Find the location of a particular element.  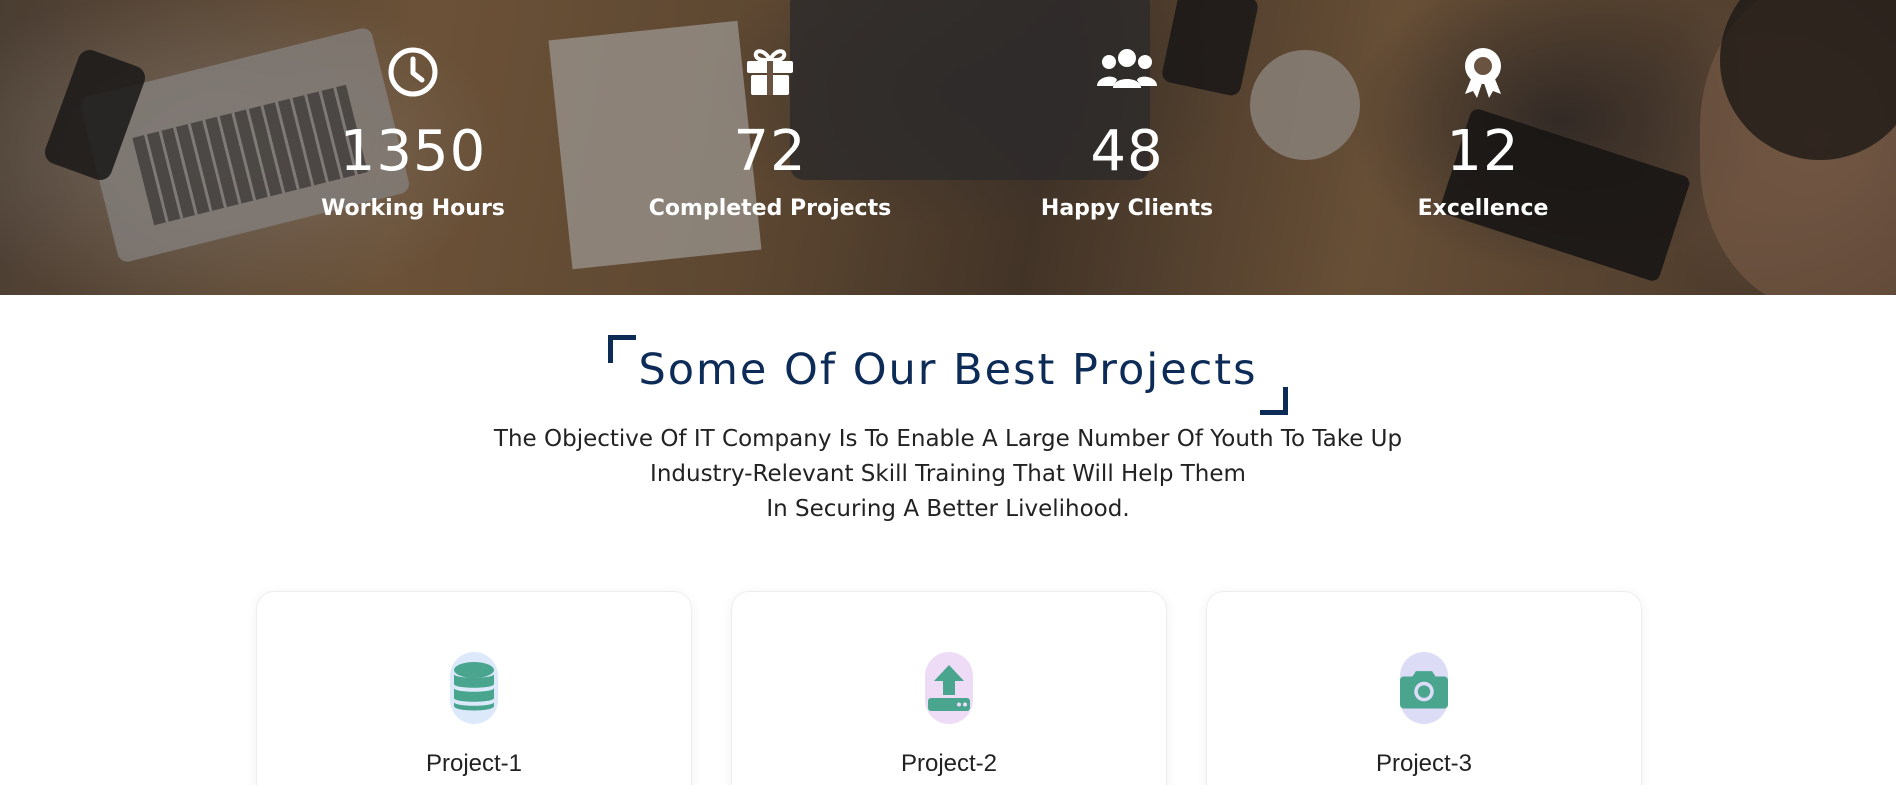

description-line: In Securing A Better Livelihood. is located at coordinates (948, 509).